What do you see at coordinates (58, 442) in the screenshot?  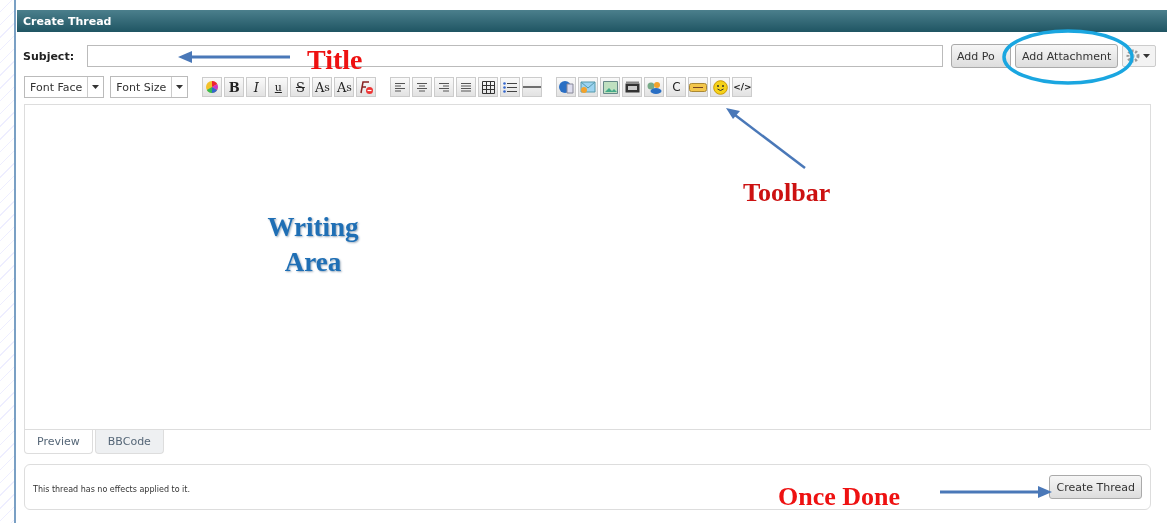 I see `editor-tab: Preview` at bounding box center [58, 442].